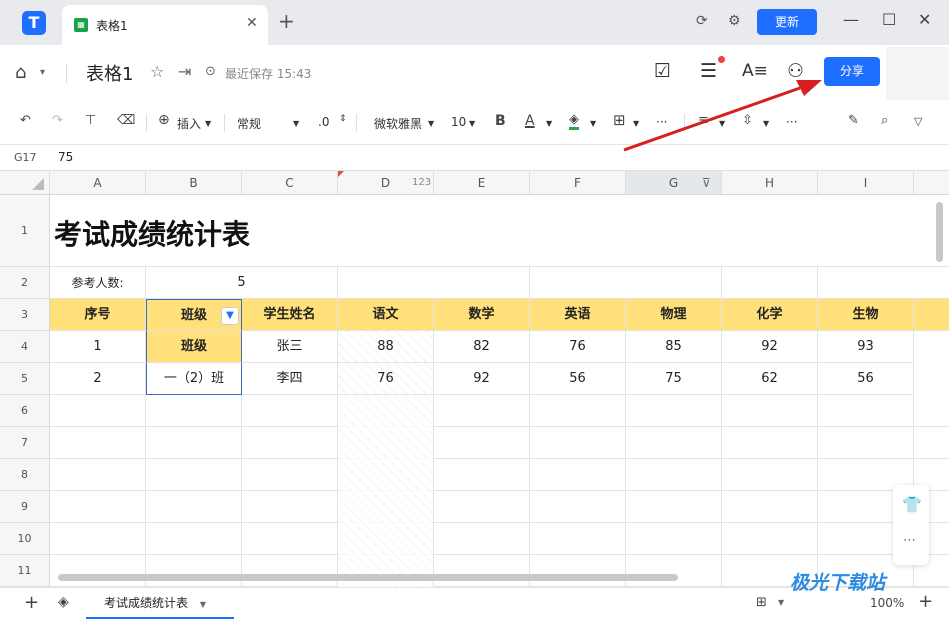 This screenshot has width=949, height=620. What do you see at coordinates (887, 603) in the screenshot?
I see `zoom-level: 100%` at bounding box center [887, 603].